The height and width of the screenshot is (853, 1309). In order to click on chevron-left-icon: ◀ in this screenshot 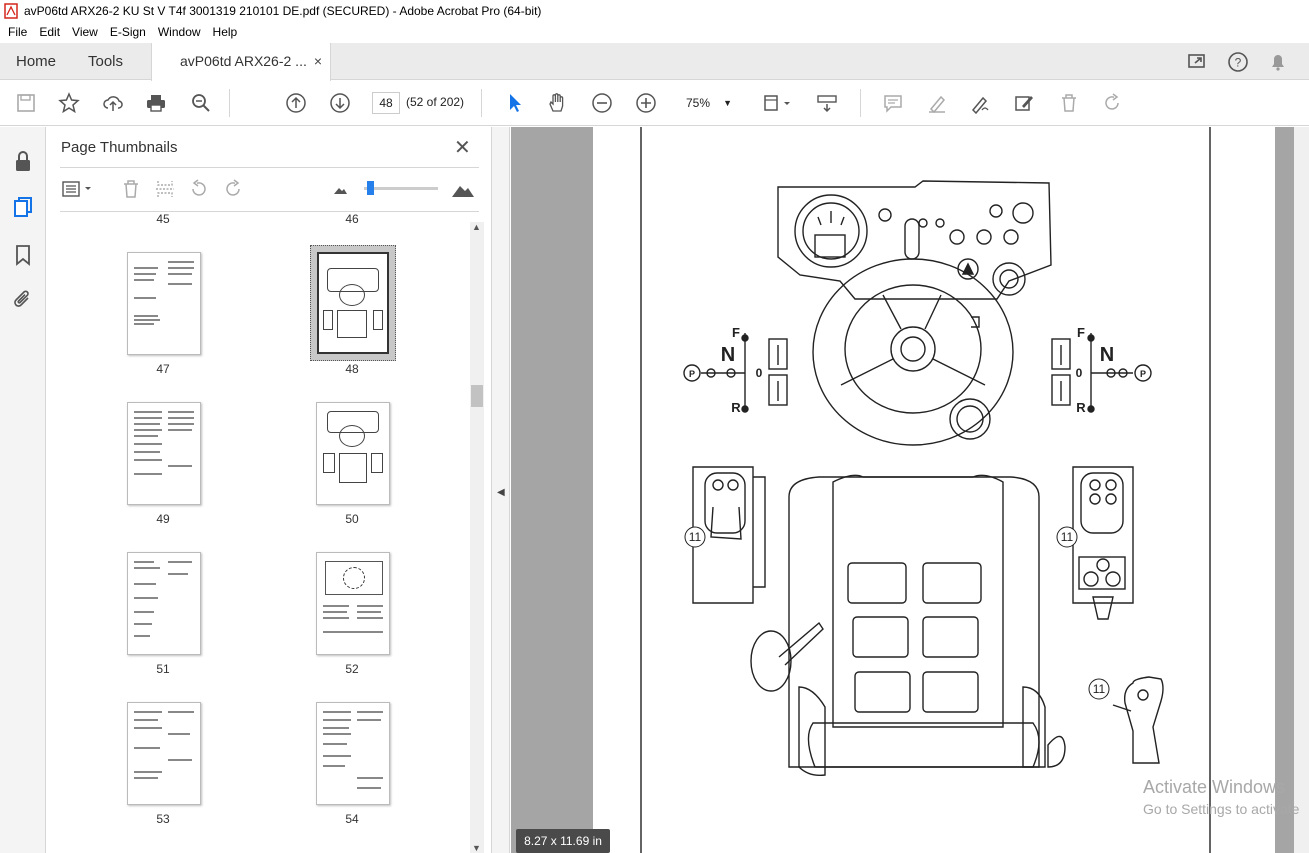, I will do `click(501, 492)`.